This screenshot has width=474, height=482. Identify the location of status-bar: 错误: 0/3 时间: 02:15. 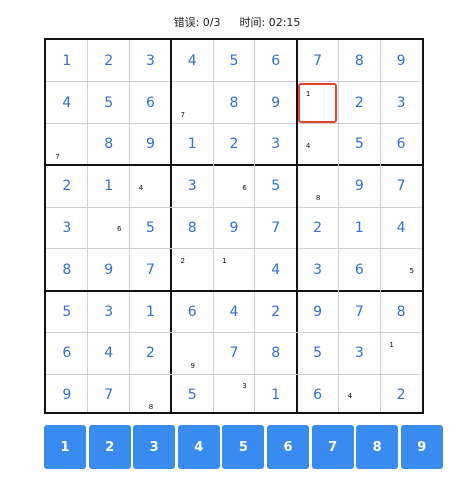
(237, 22).